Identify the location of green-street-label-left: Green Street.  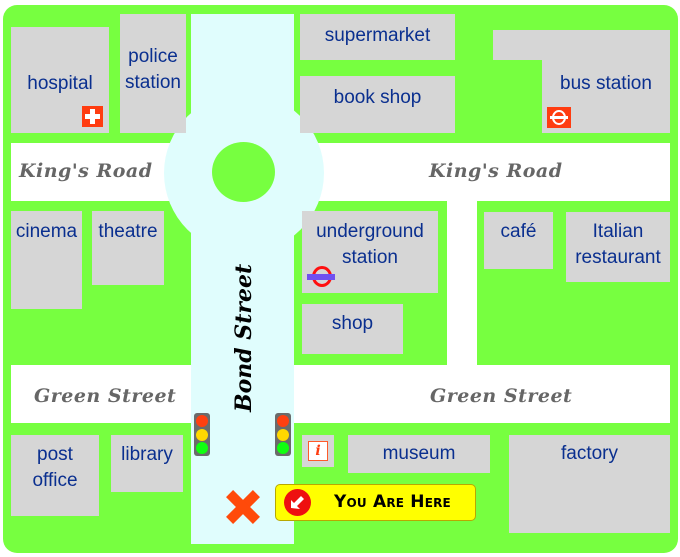
(105, 396).